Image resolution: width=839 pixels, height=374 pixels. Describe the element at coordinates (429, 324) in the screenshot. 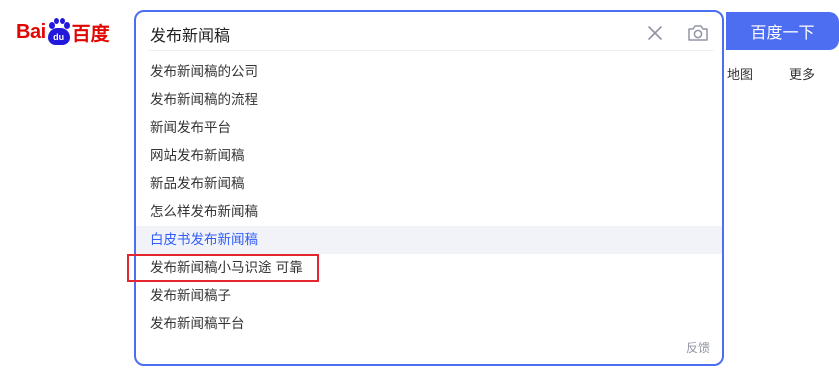

I see `suggestion-item: 发布新闻稿平台` at that location.